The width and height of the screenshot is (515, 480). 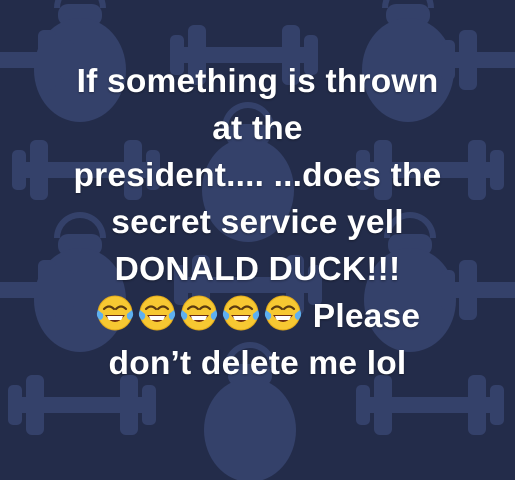 What do you see at coordinates (257, 81) in the screenshot?
I see `text-line: If something is thrown` at bounding box center [257, 81].